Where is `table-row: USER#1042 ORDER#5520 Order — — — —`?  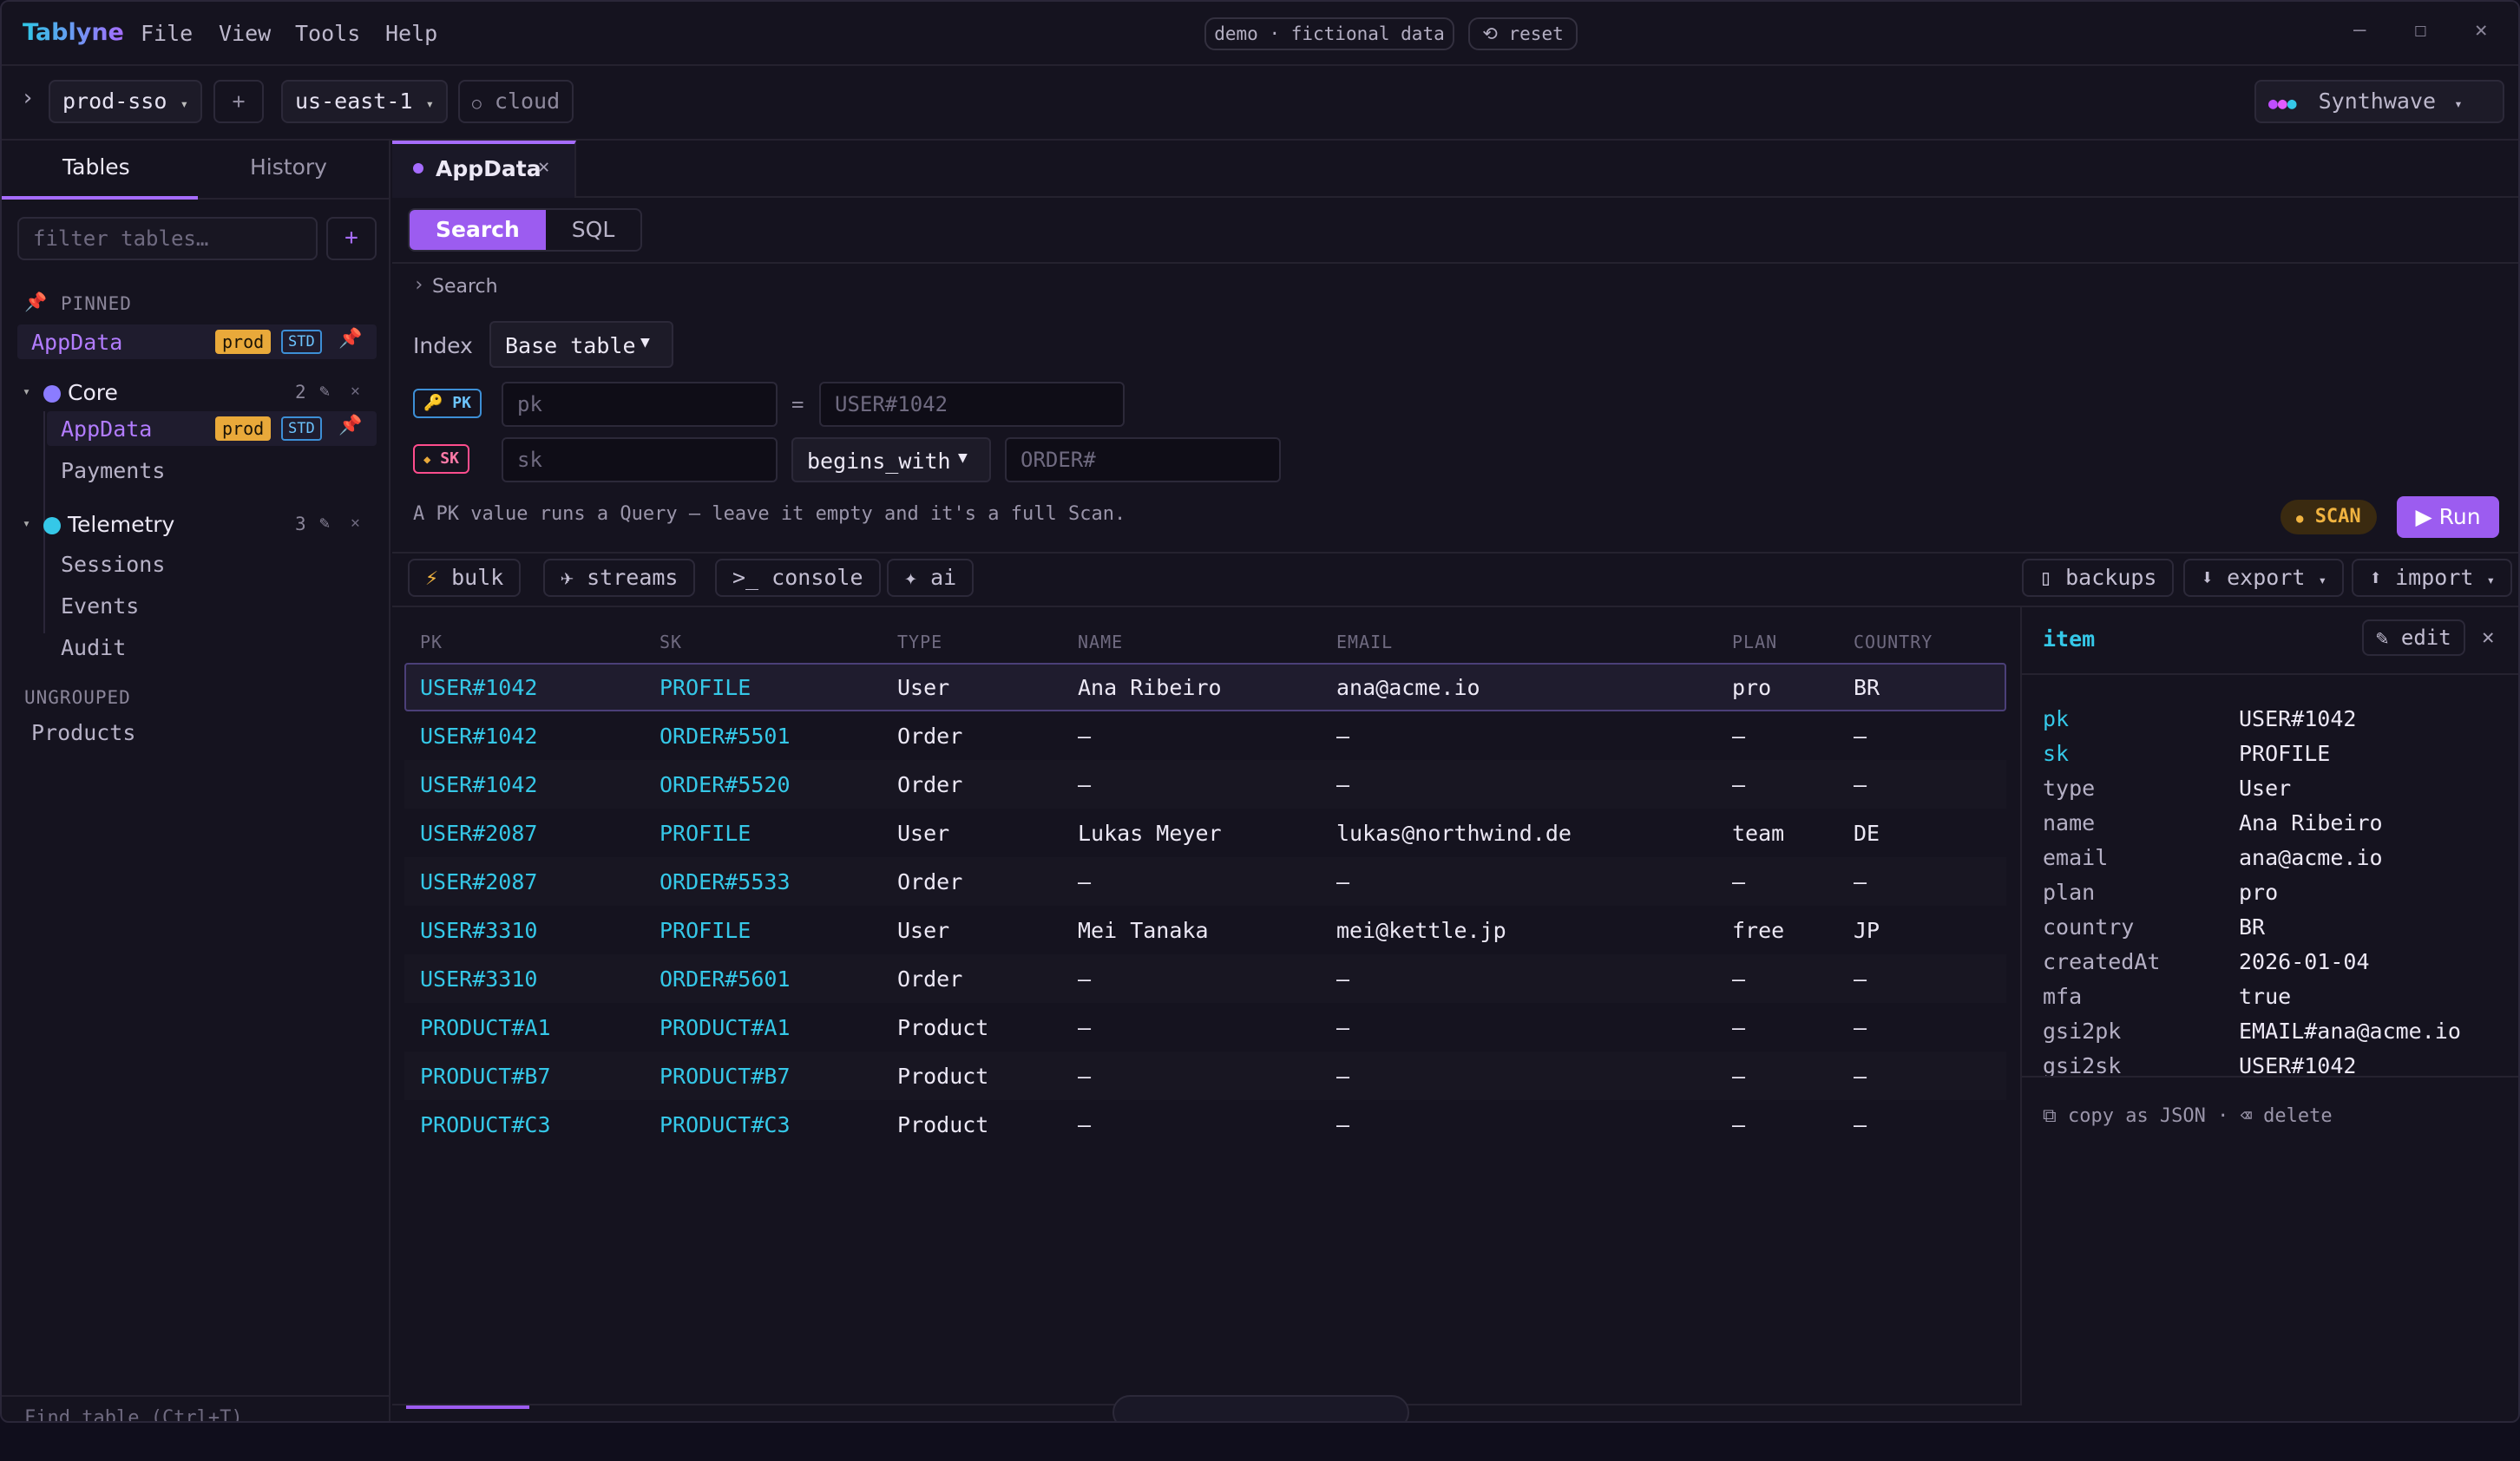
table-row: USER#1042 ORDER#5520 Order — — — — is located at coordinates (1205, 784).